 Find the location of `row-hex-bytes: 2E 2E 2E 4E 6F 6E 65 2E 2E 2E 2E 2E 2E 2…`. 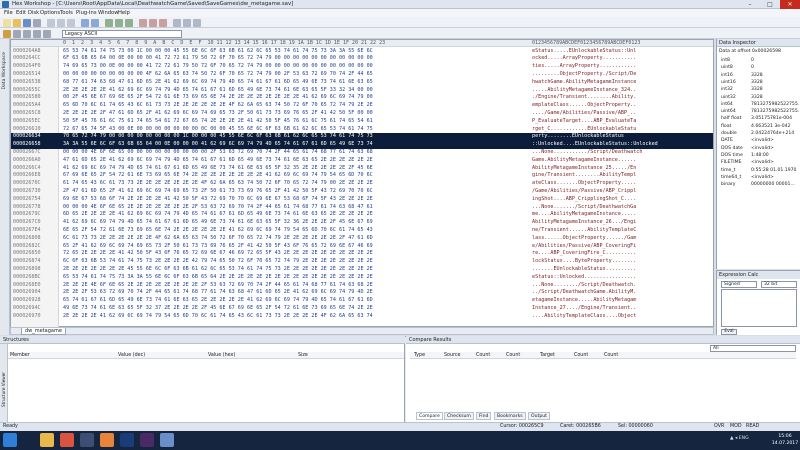

row-hex-bytes: 2E 2E 2E 4E 6F 6E 65 2E 2E 2E 2E 2E 2E 2… is located at coordinates (218, 286).